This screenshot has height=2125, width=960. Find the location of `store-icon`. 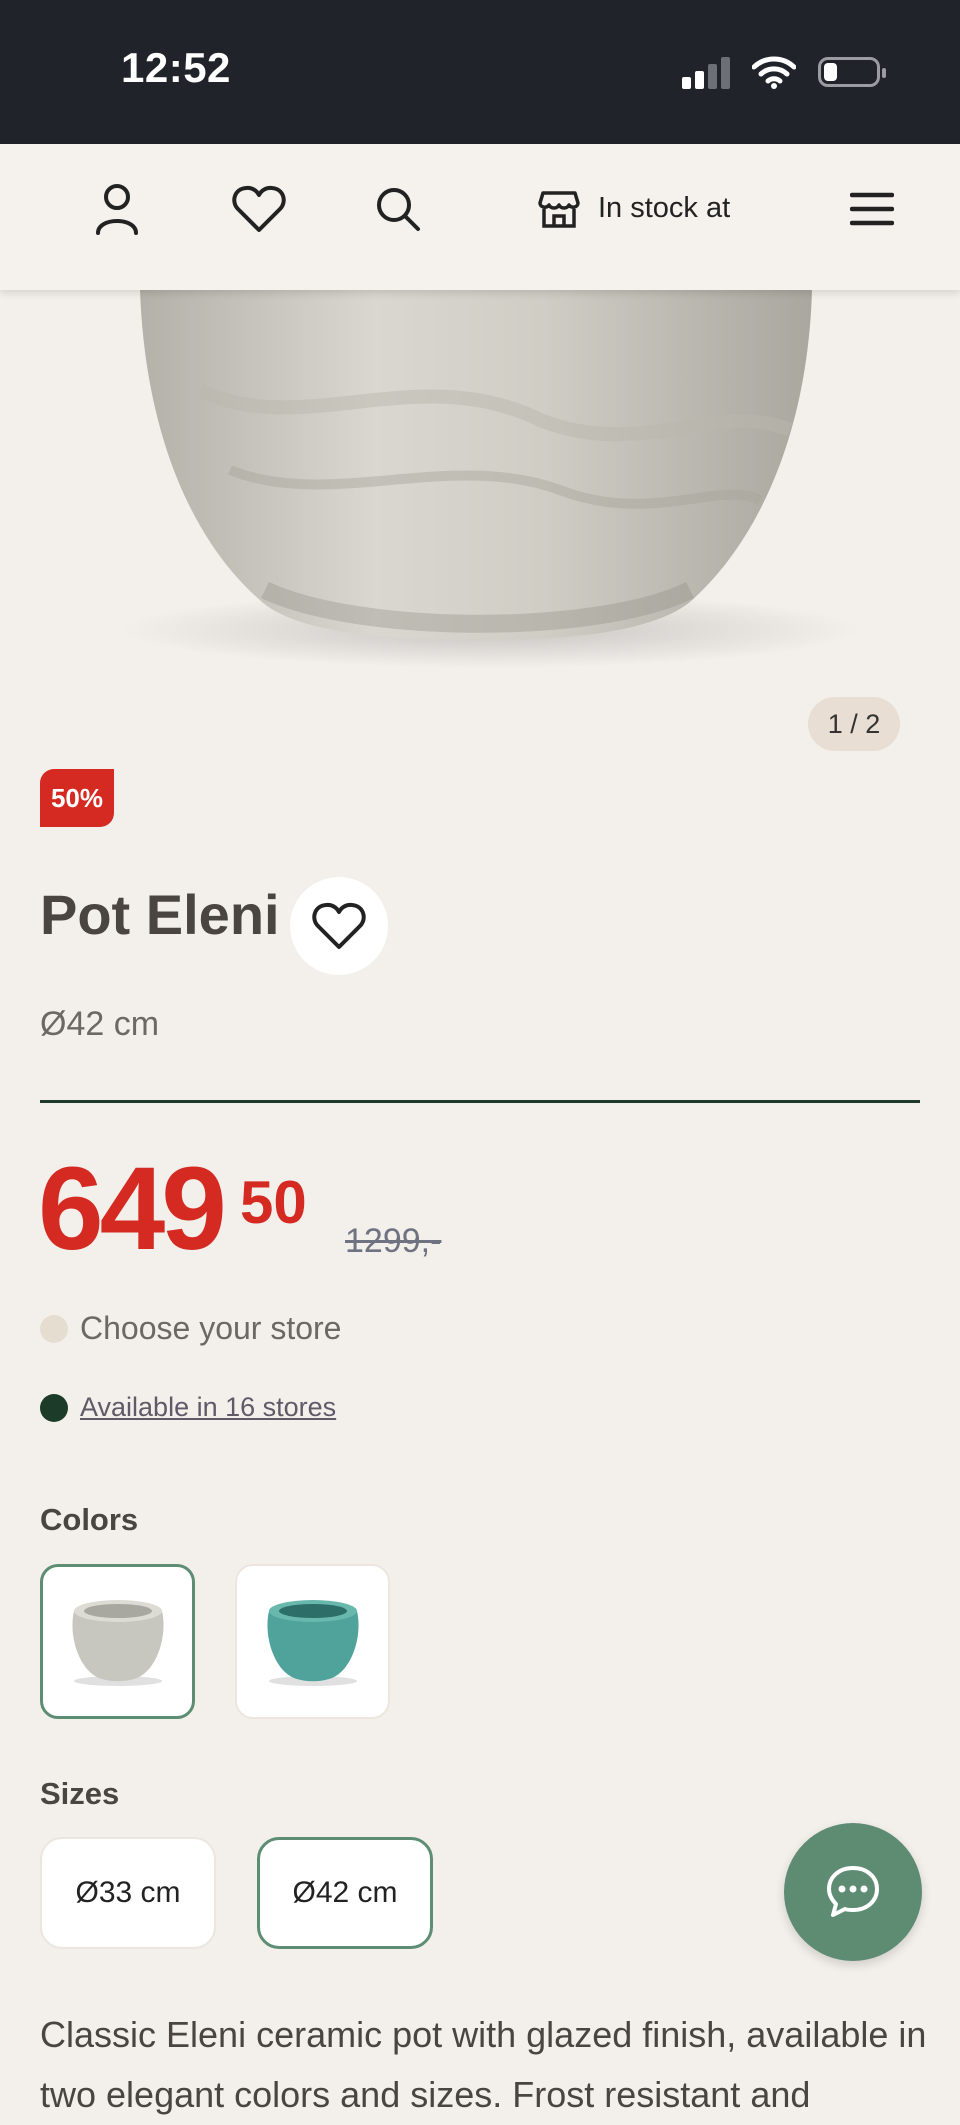

store-icon is located at coordinates (559, 209).